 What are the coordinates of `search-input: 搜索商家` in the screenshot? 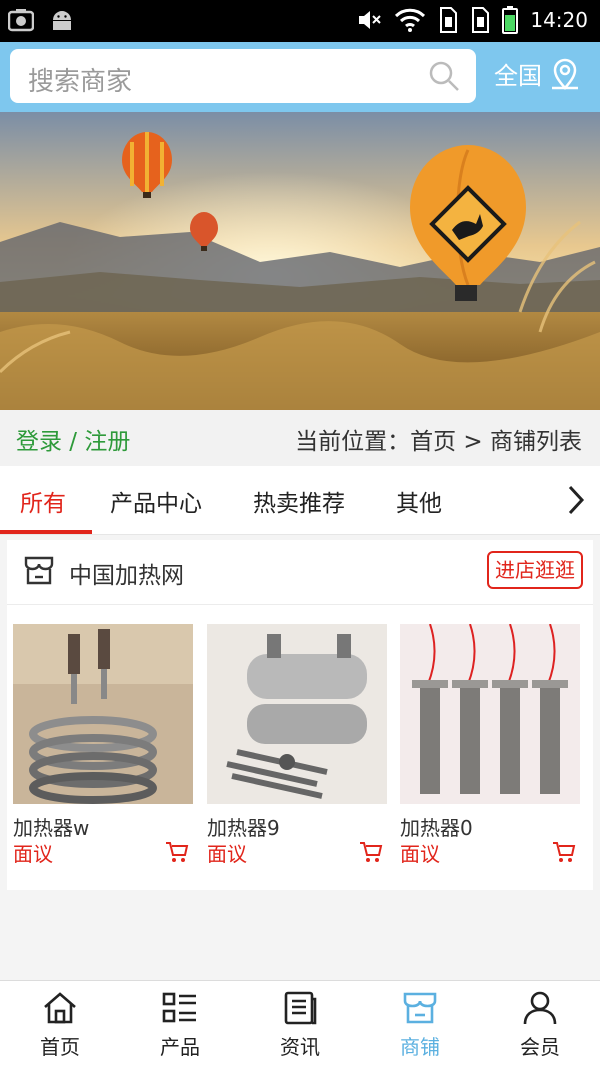 It's located at (80, 79).